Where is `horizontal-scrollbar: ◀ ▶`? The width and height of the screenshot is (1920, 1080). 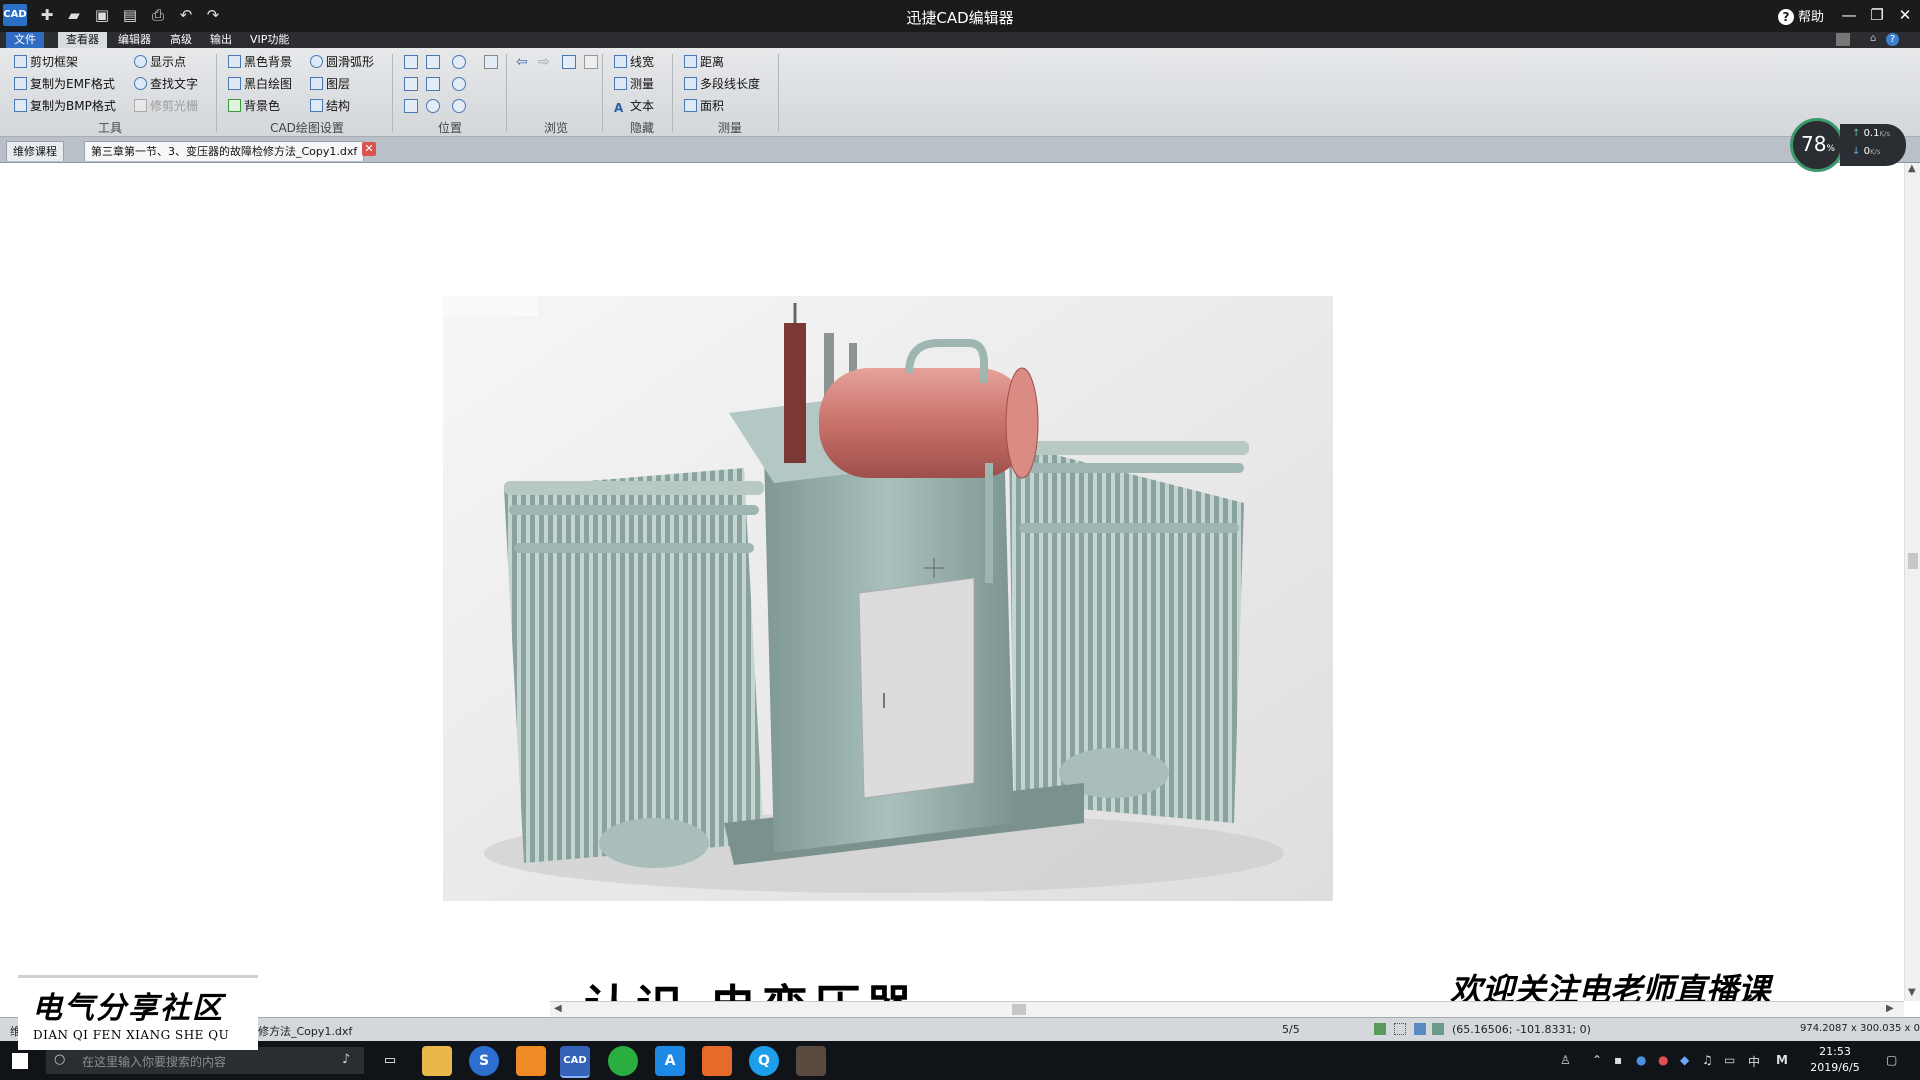
horizontal-scrollbar: ◀ ▶ is located at coordinates (1227, 1009).